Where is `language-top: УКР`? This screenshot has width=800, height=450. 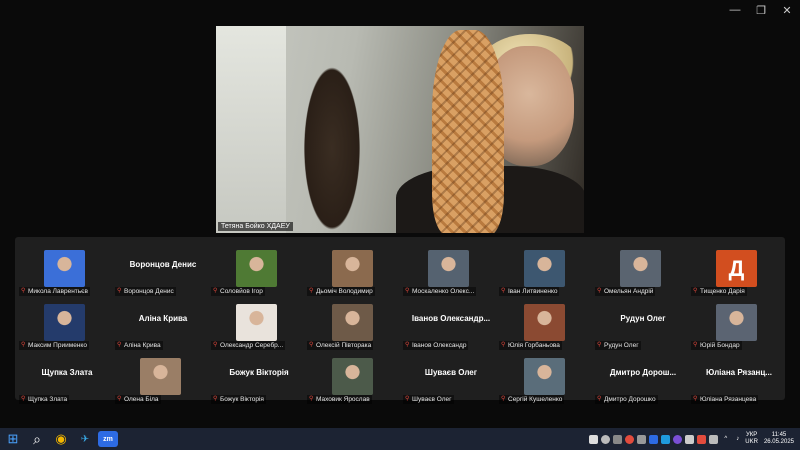 language-top: УКР is located at coordinates (751, 435).